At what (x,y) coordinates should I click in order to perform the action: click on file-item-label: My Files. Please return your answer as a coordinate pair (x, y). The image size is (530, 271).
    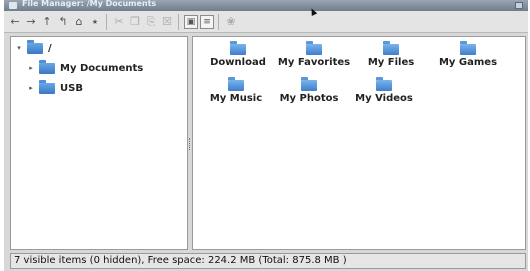
    Looking at the image, I should click on (391, 62).